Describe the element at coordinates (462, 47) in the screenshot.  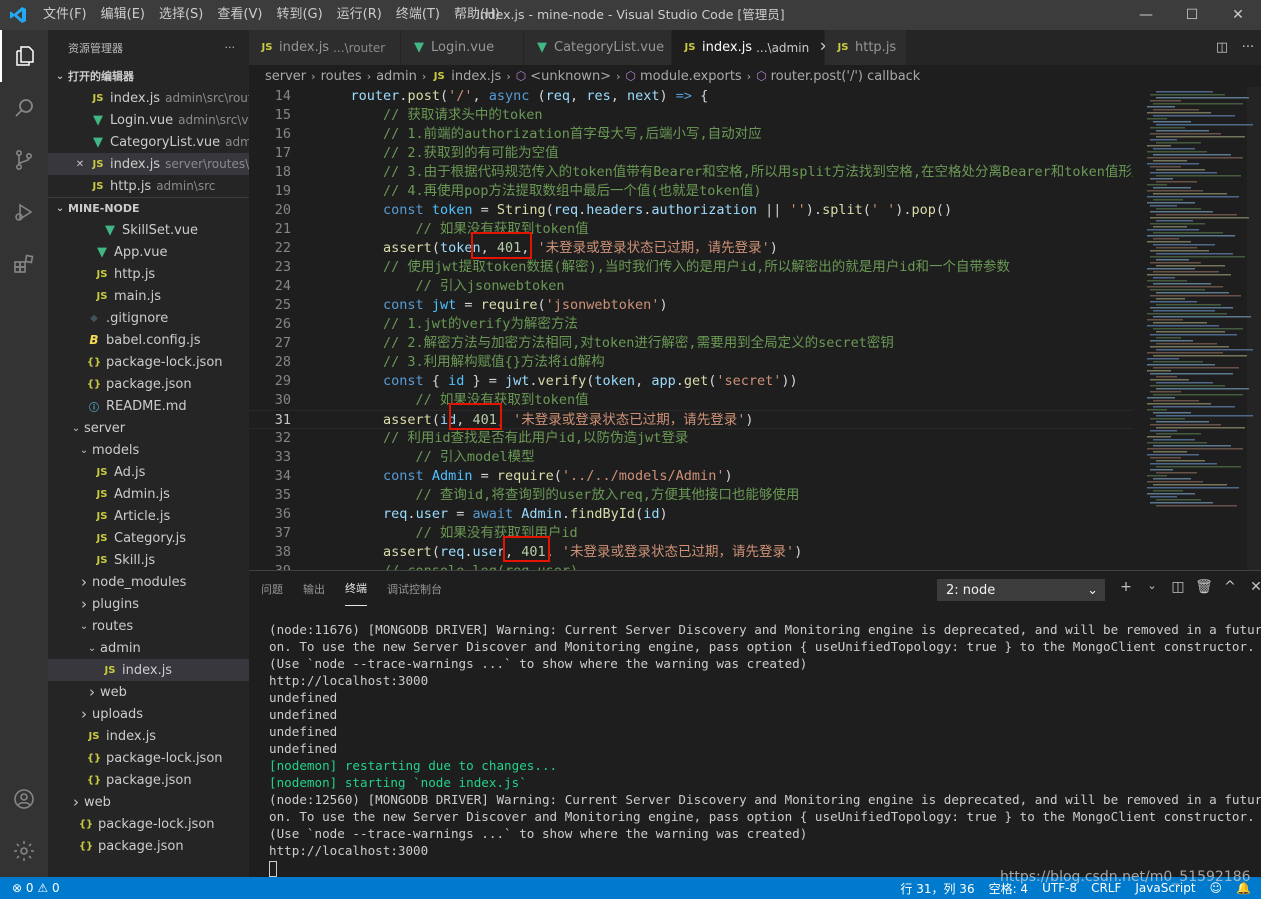
I see `editor-tab: ▼ Login.vue` at that location.